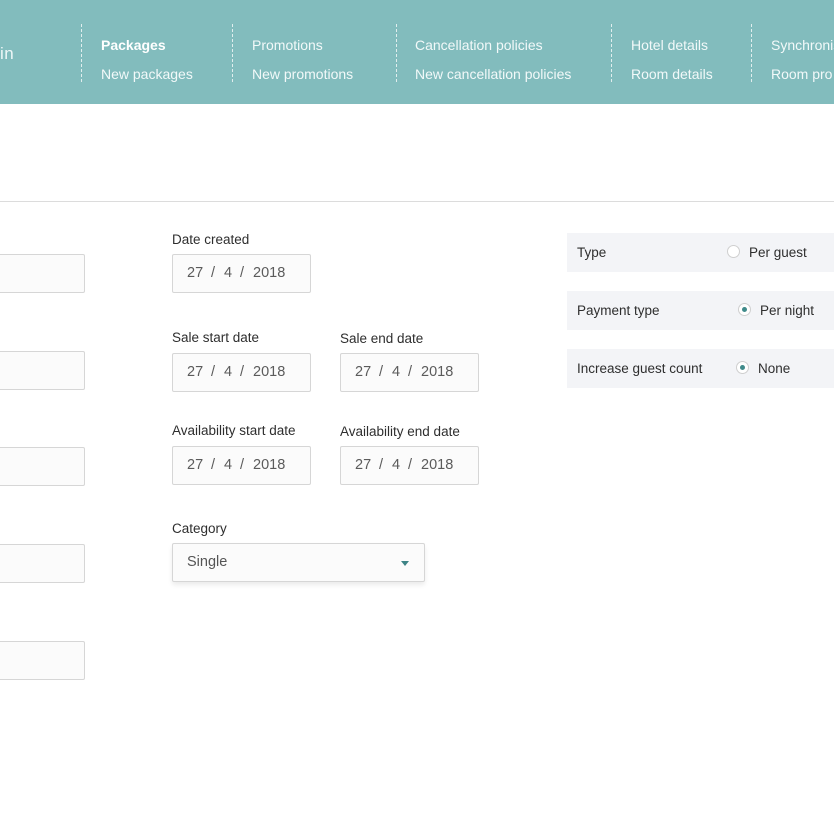  What do you see at coordinates (700, 252) in the screenshot?
I see `type-option-row: Type Per guest` at bounding box center [700, 252].